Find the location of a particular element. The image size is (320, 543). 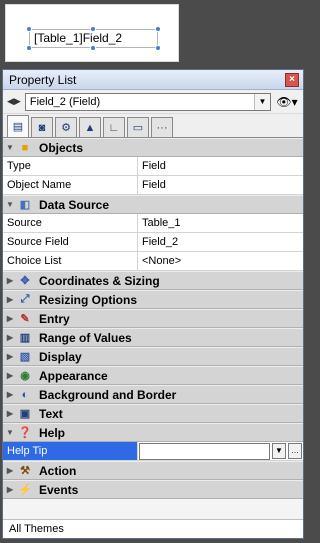

section-range-of-values: ▶ ▥ Range of Values is located at coordinates (153, 337).